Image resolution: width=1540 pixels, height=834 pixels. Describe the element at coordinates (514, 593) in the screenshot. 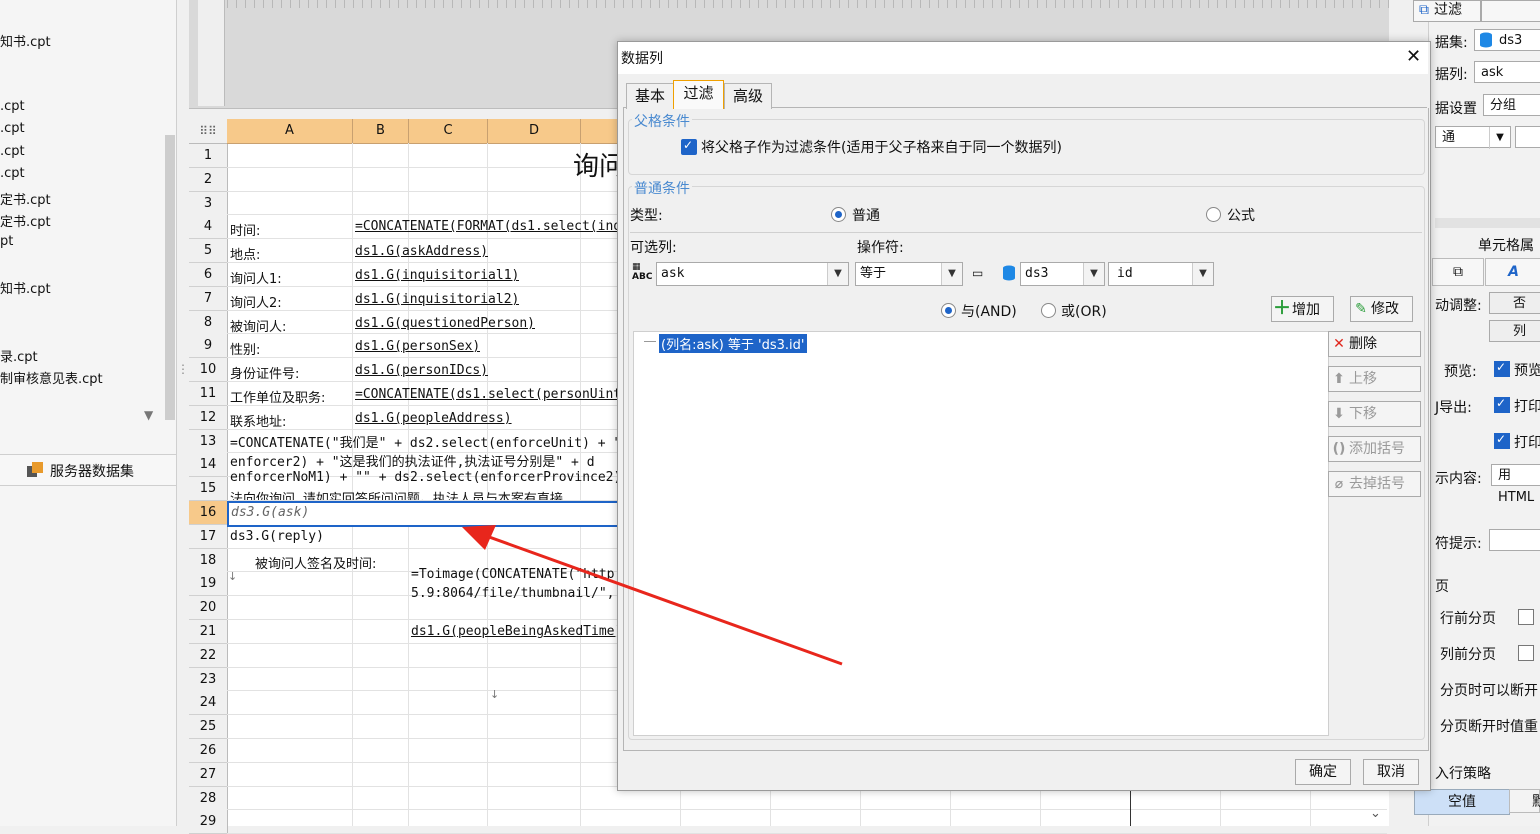

I see `cell-formula: 5.9:8064/file/thumbnail/", d` at that location.